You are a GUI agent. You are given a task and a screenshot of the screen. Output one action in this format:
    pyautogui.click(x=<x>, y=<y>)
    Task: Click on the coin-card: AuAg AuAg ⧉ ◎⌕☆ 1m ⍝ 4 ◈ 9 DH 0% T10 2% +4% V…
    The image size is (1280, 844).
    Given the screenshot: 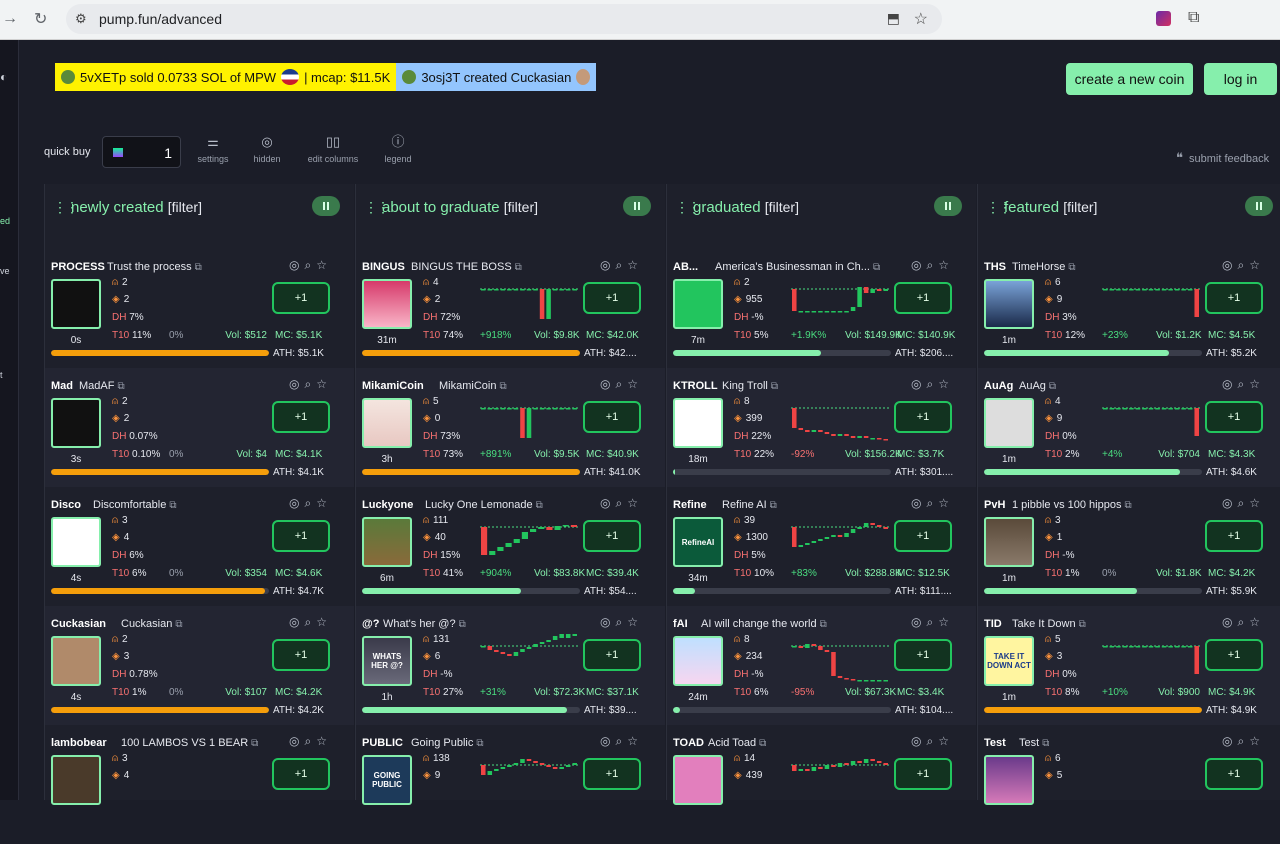 What is the action you would take?
    pyautogui.click(x=1129, y=427)
    